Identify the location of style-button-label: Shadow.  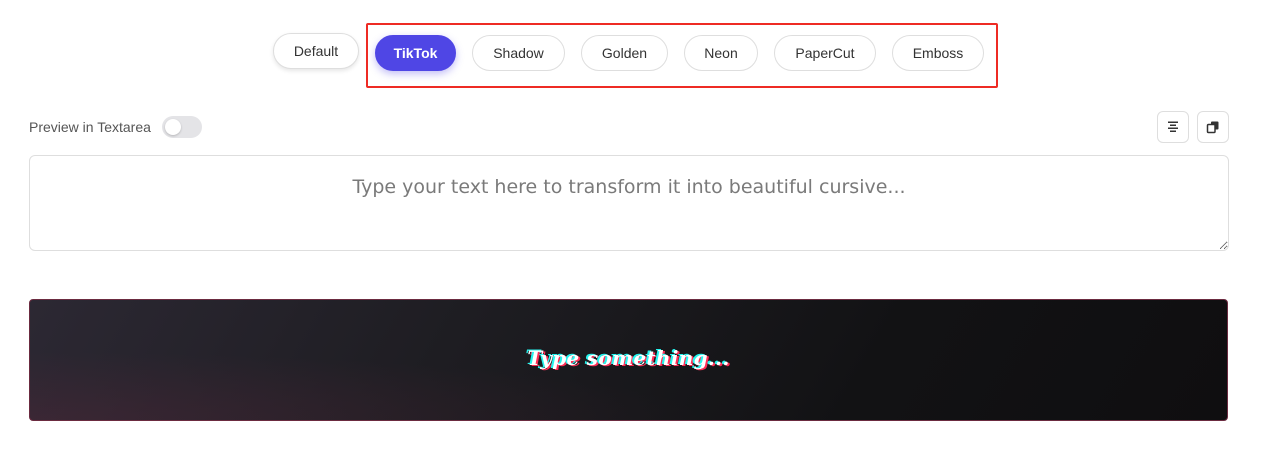
(518, 53).